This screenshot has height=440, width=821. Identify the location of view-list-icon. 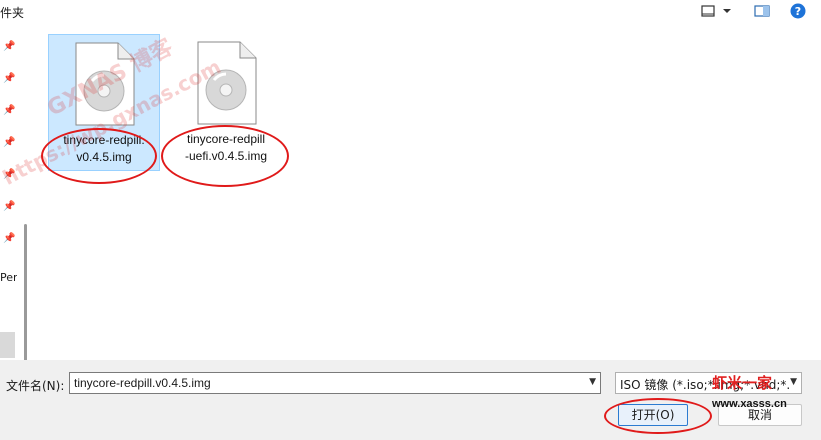
(708, 11).